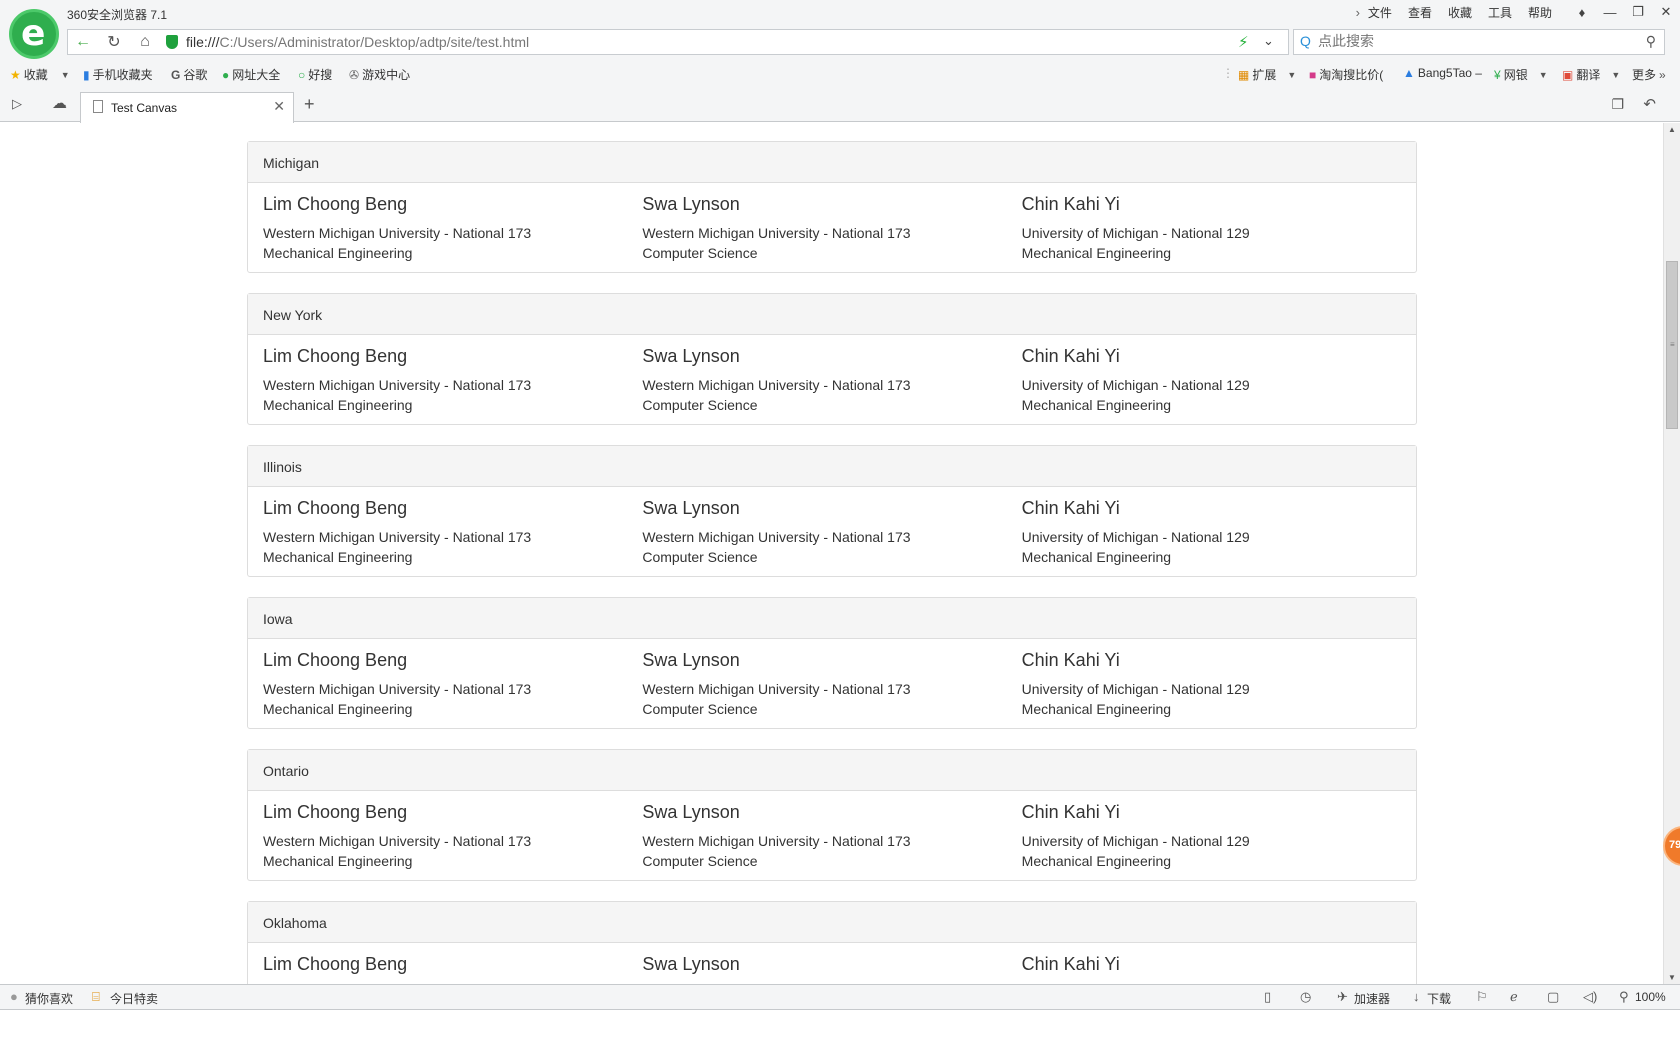 Image resolution: width=1680 pixels, height=1060 pixels. What do you see at coordinates (118, 74) in the screenshot?
I see `bookmark-mobile-favorites: ▮ 手机收藏夹` at bounding box center [118, 74].